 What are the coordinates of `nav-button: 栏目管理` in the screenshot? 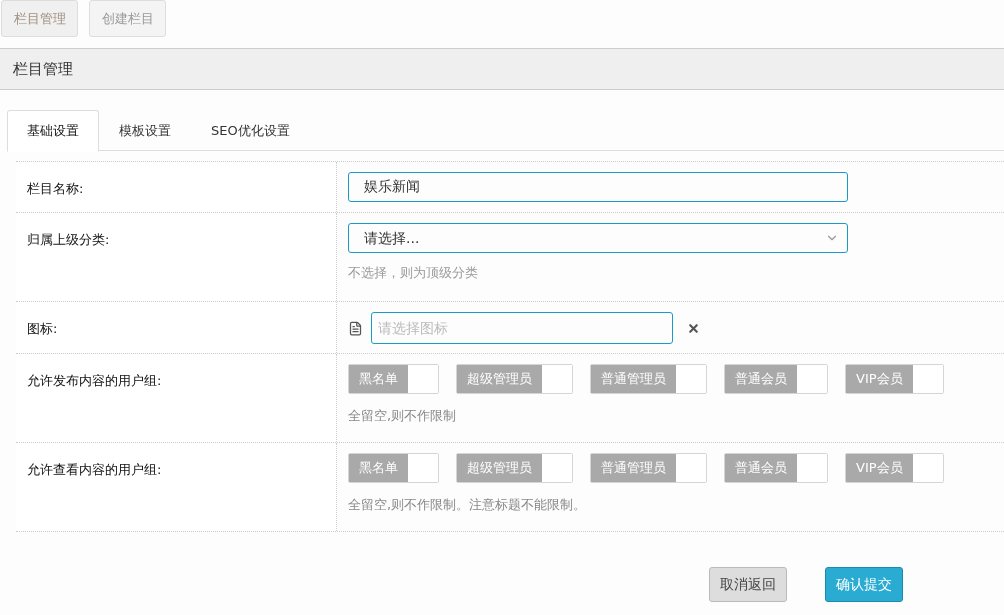 It's located at (39, 18).